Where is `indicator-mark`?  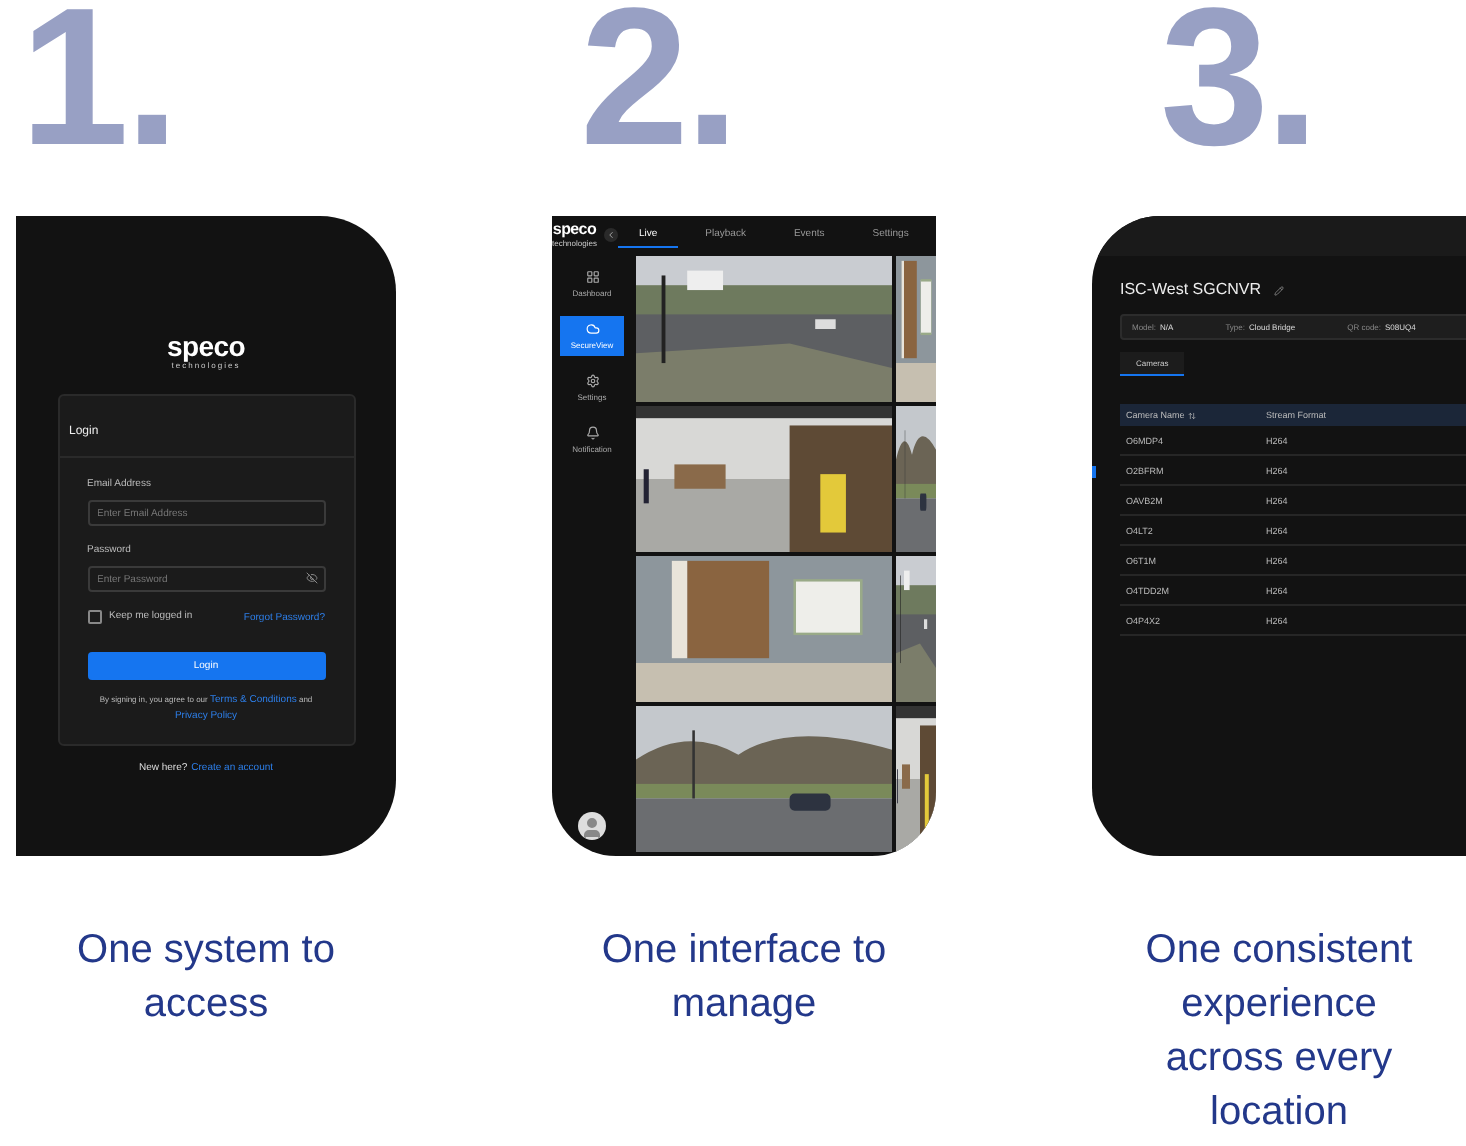
indicator-mark is located at coordinates (1094, 472).